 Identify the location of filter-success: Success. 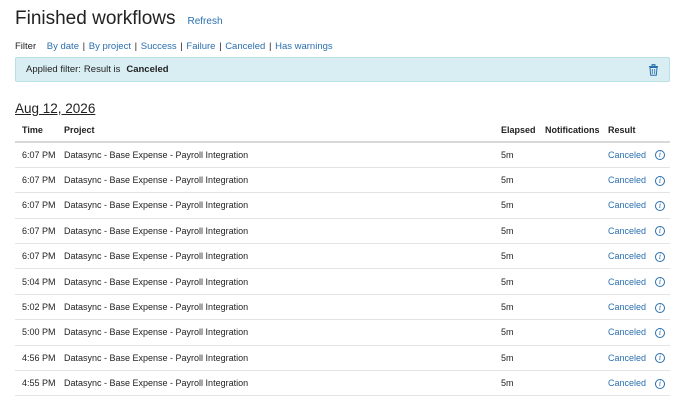
(159, 46).